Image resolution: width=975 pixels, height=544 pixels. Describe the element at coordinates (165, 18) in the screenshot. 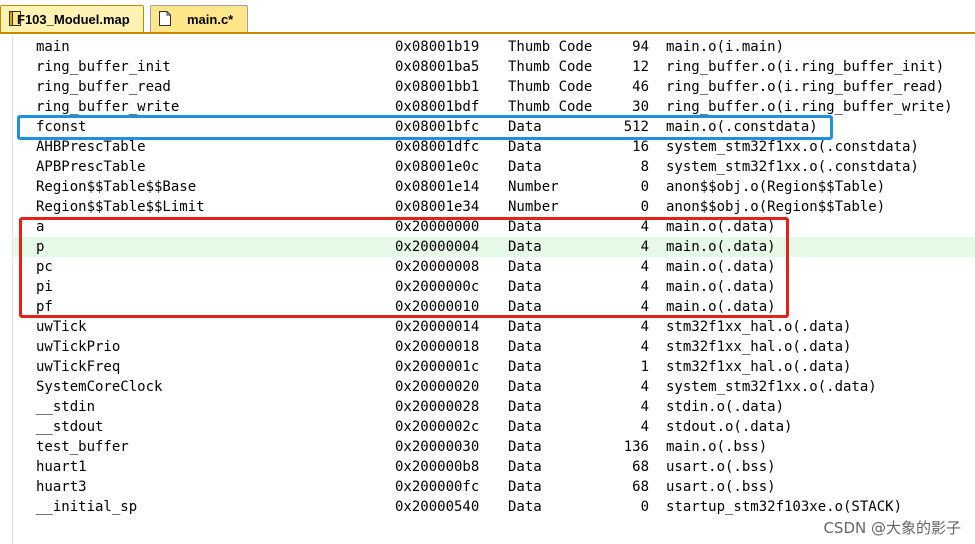

I see `document-icon` at that location.